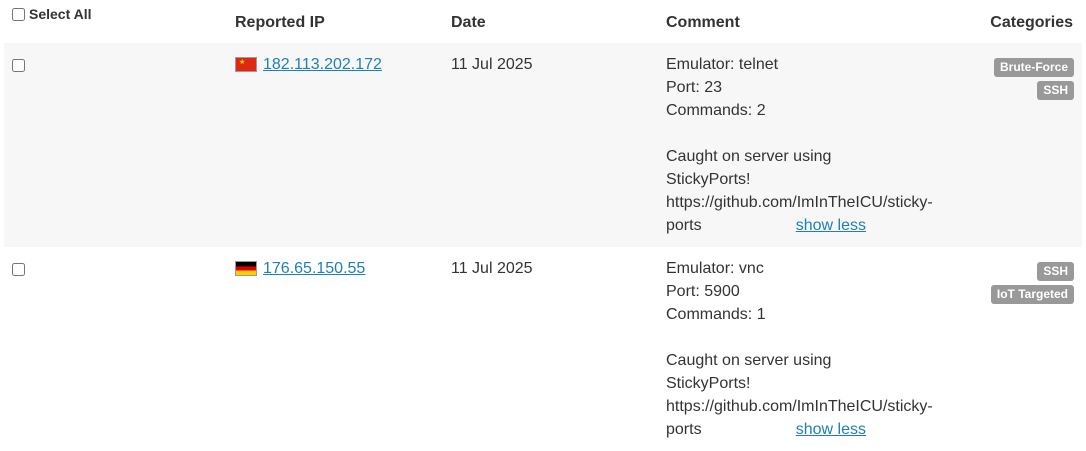  I want to click on select-all-text: Select All, so click(60, 14).